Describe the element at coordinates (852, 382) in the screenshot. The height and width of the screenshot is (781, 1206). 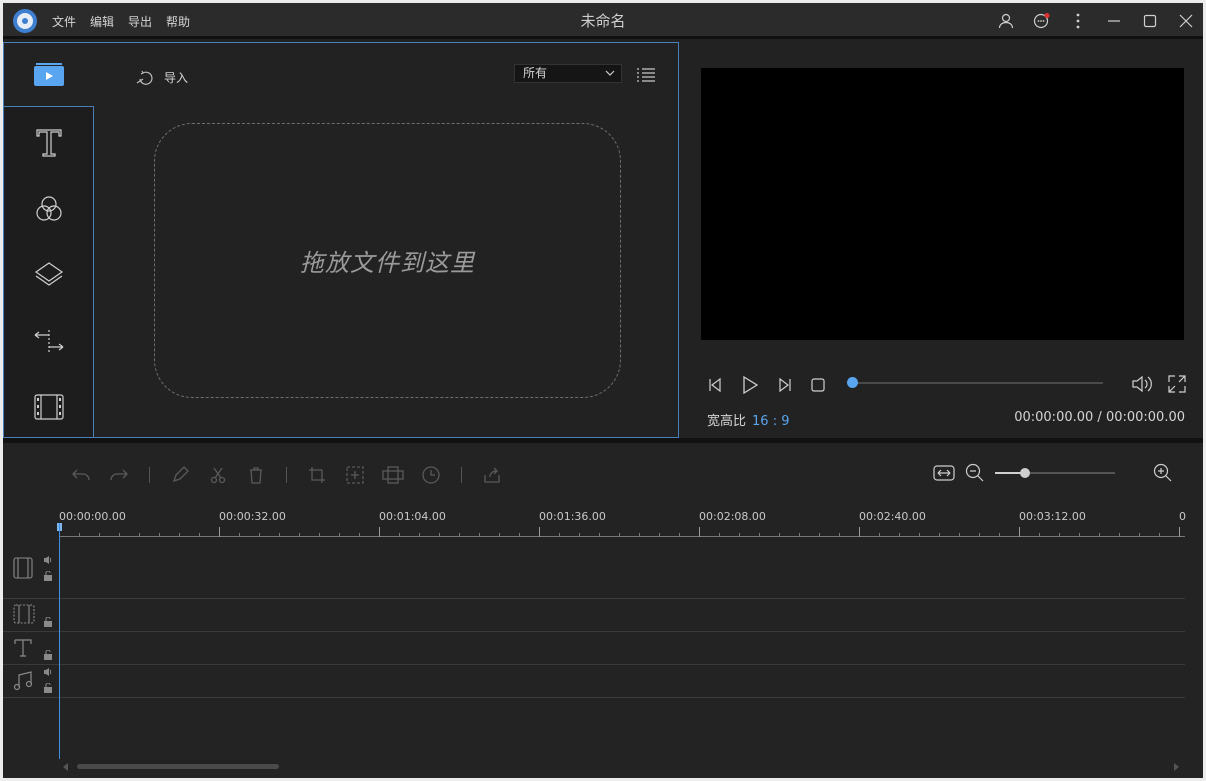
I see `progress-knob` at that location.